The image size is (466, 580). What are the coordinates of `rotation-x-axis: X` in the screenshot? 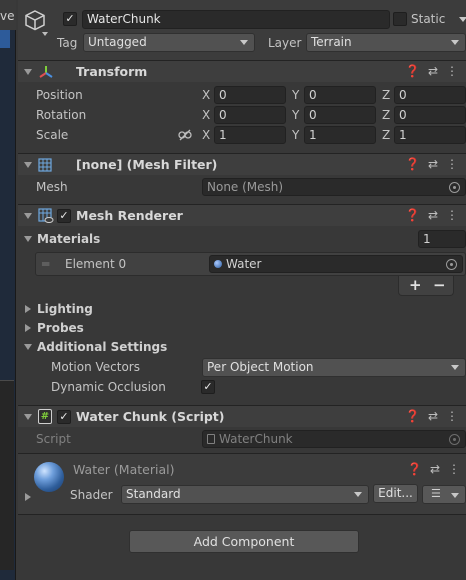 It's located at (206, 115).